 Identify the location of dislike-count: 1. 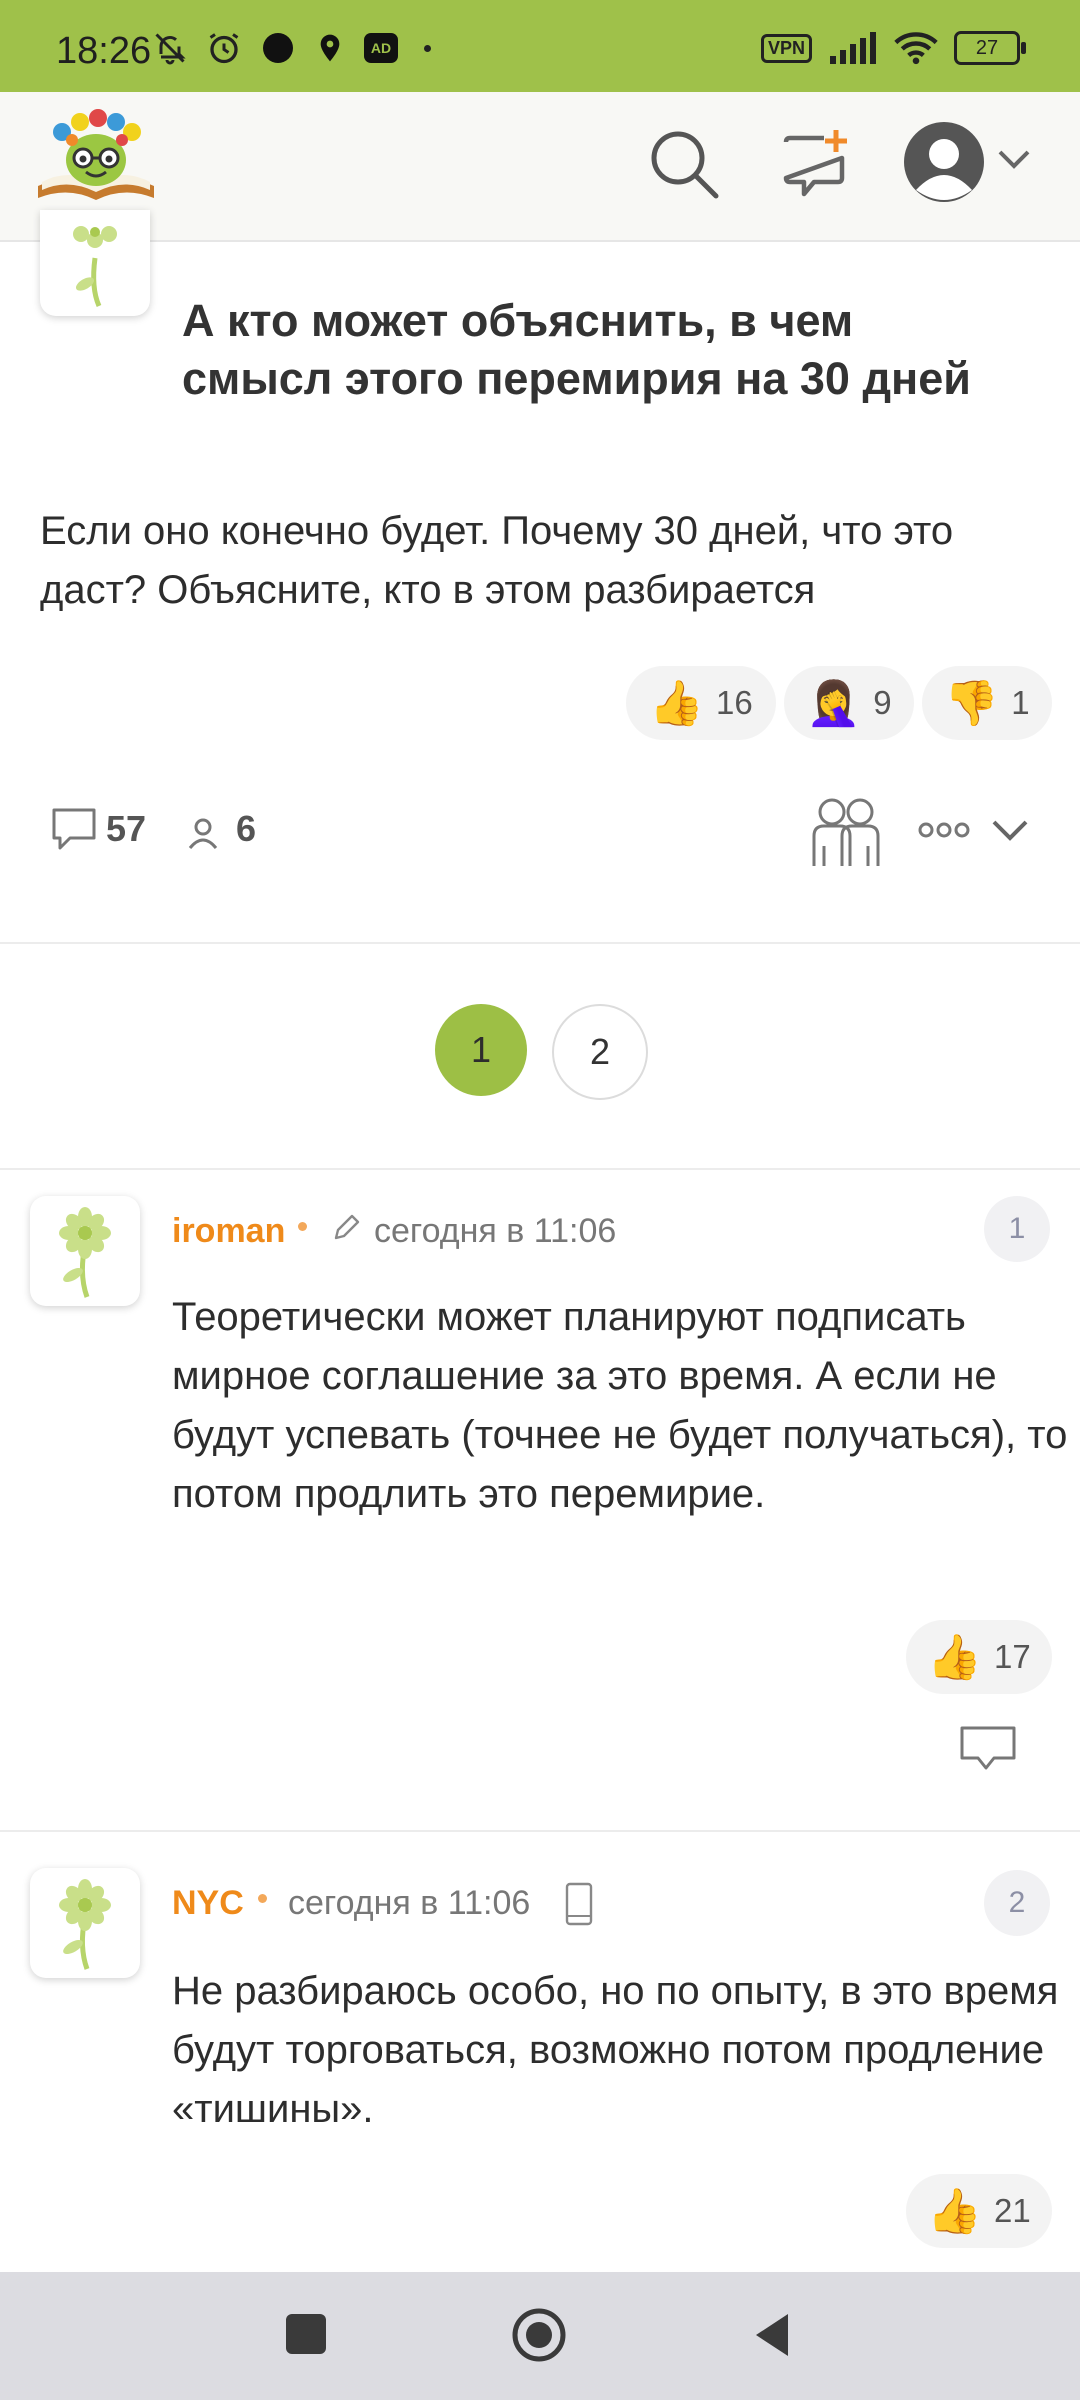
(1020, 702).